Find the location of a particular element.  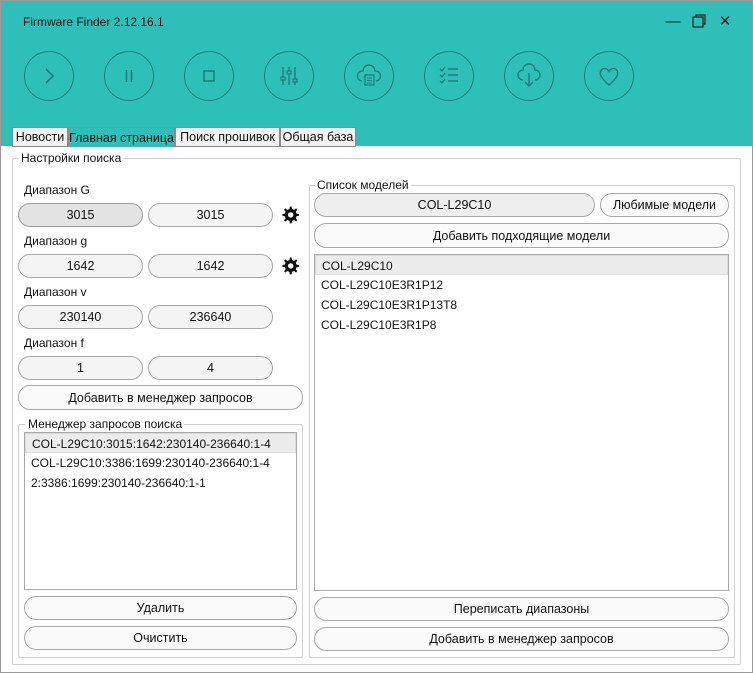

cloud-files-button is located at coordinates (369, 76).